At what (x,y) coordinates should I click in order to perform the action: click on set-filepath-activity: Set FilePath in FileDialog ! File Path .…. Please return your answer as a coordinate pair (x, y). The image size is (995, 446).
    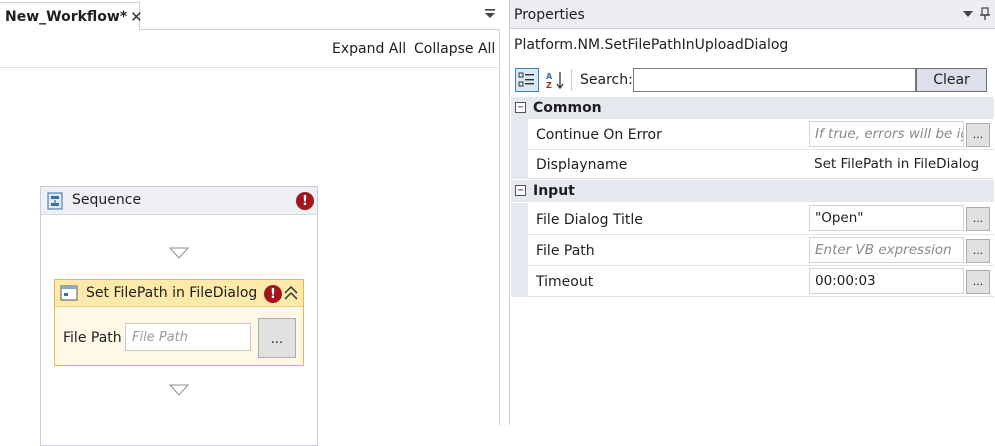
    Looking at the image, I should click on (179, 322).